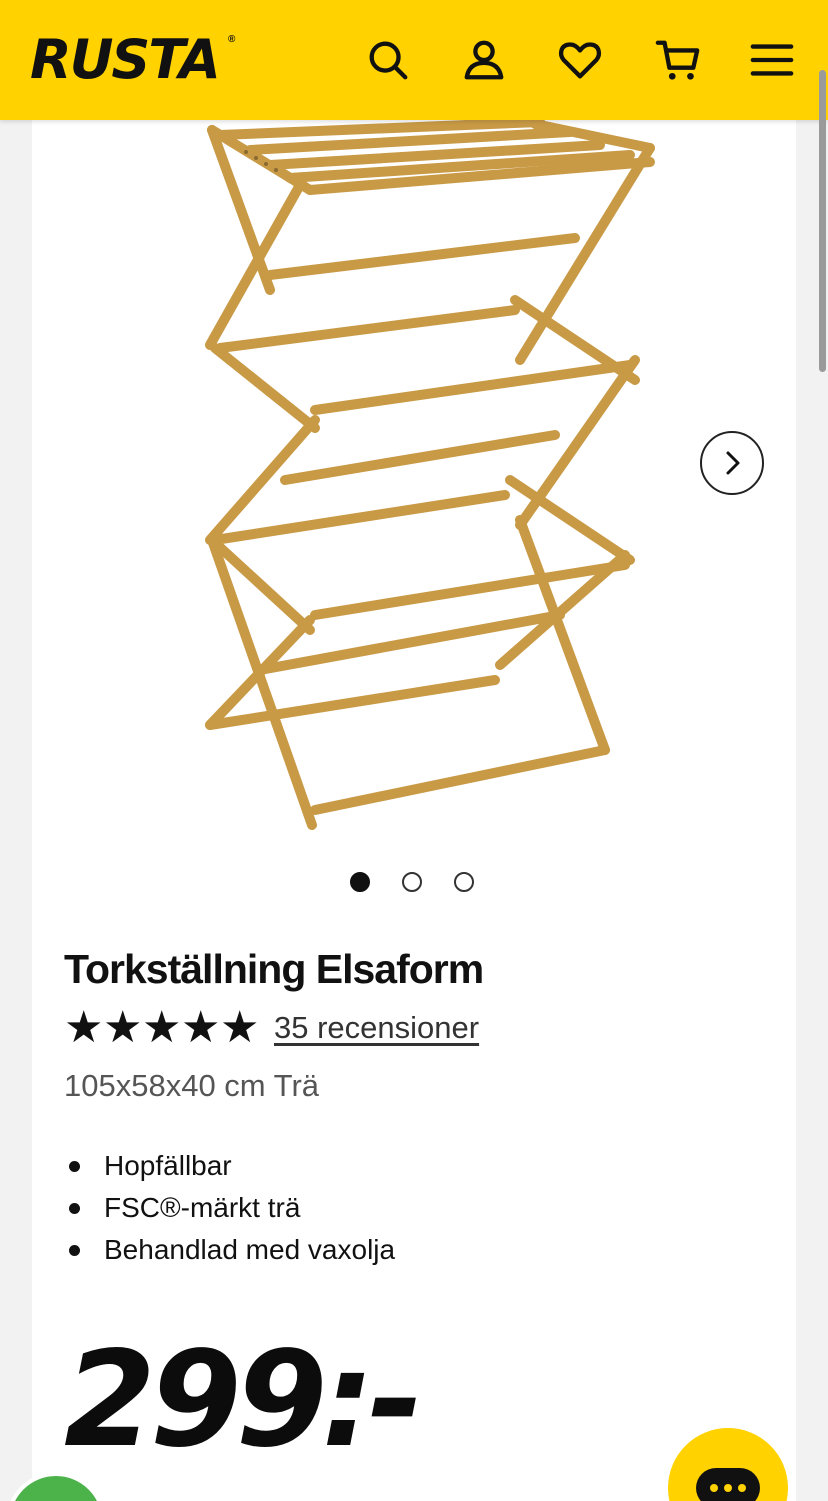 This screenshot has height=1501, width=828. I want to click on search-icon, so click(388, 60).